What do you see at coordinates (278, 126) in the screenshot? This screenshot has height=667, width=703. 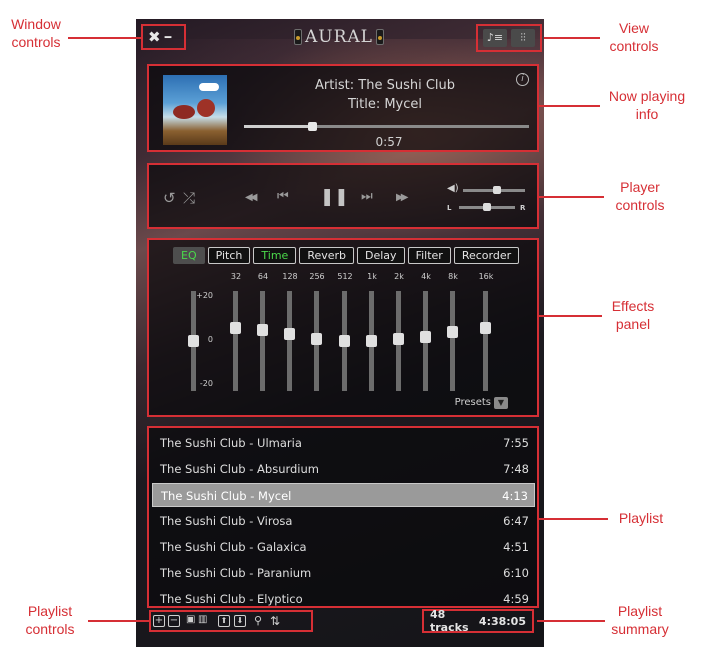 I see `seek-bar-fill` at bounding box center [278, 126].